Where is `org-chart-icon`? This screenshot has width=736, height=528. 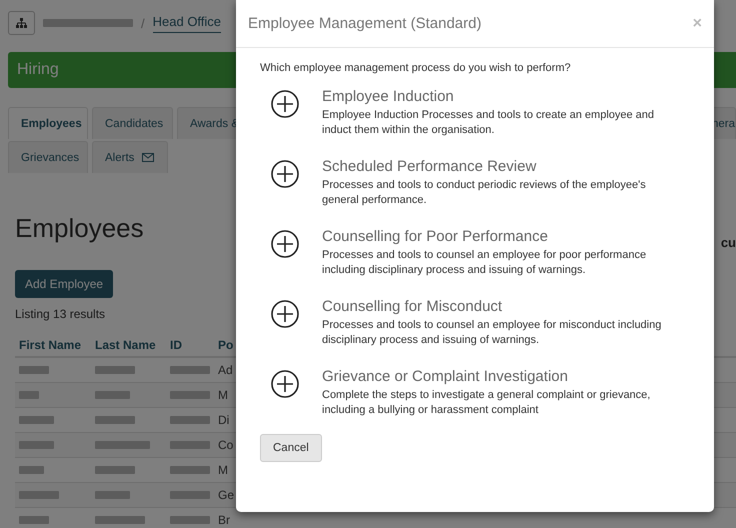 org-chart-icon is located at coordinates (21, 23).